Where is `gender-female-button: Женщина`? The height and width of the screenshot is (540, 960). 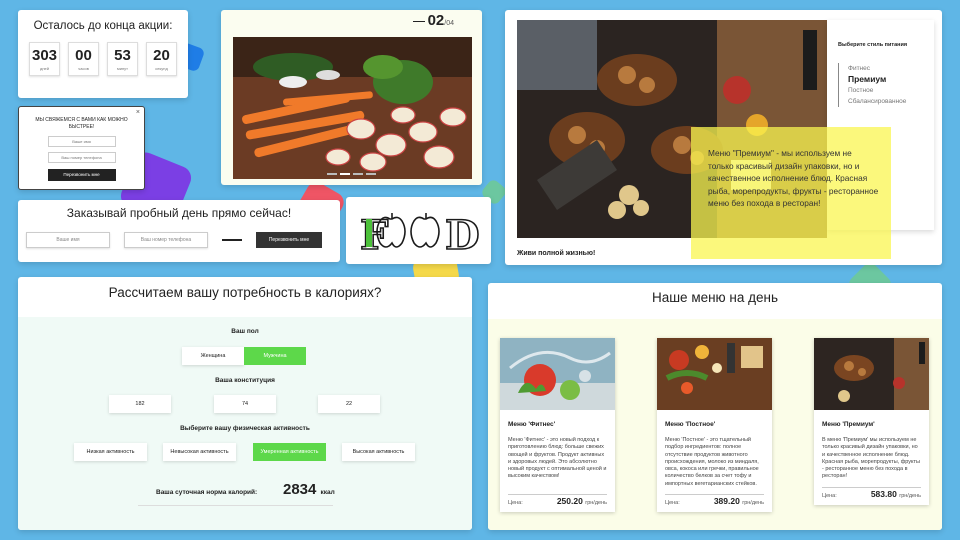 gender-female-button: Женщина is located at coordinates (213, 356).